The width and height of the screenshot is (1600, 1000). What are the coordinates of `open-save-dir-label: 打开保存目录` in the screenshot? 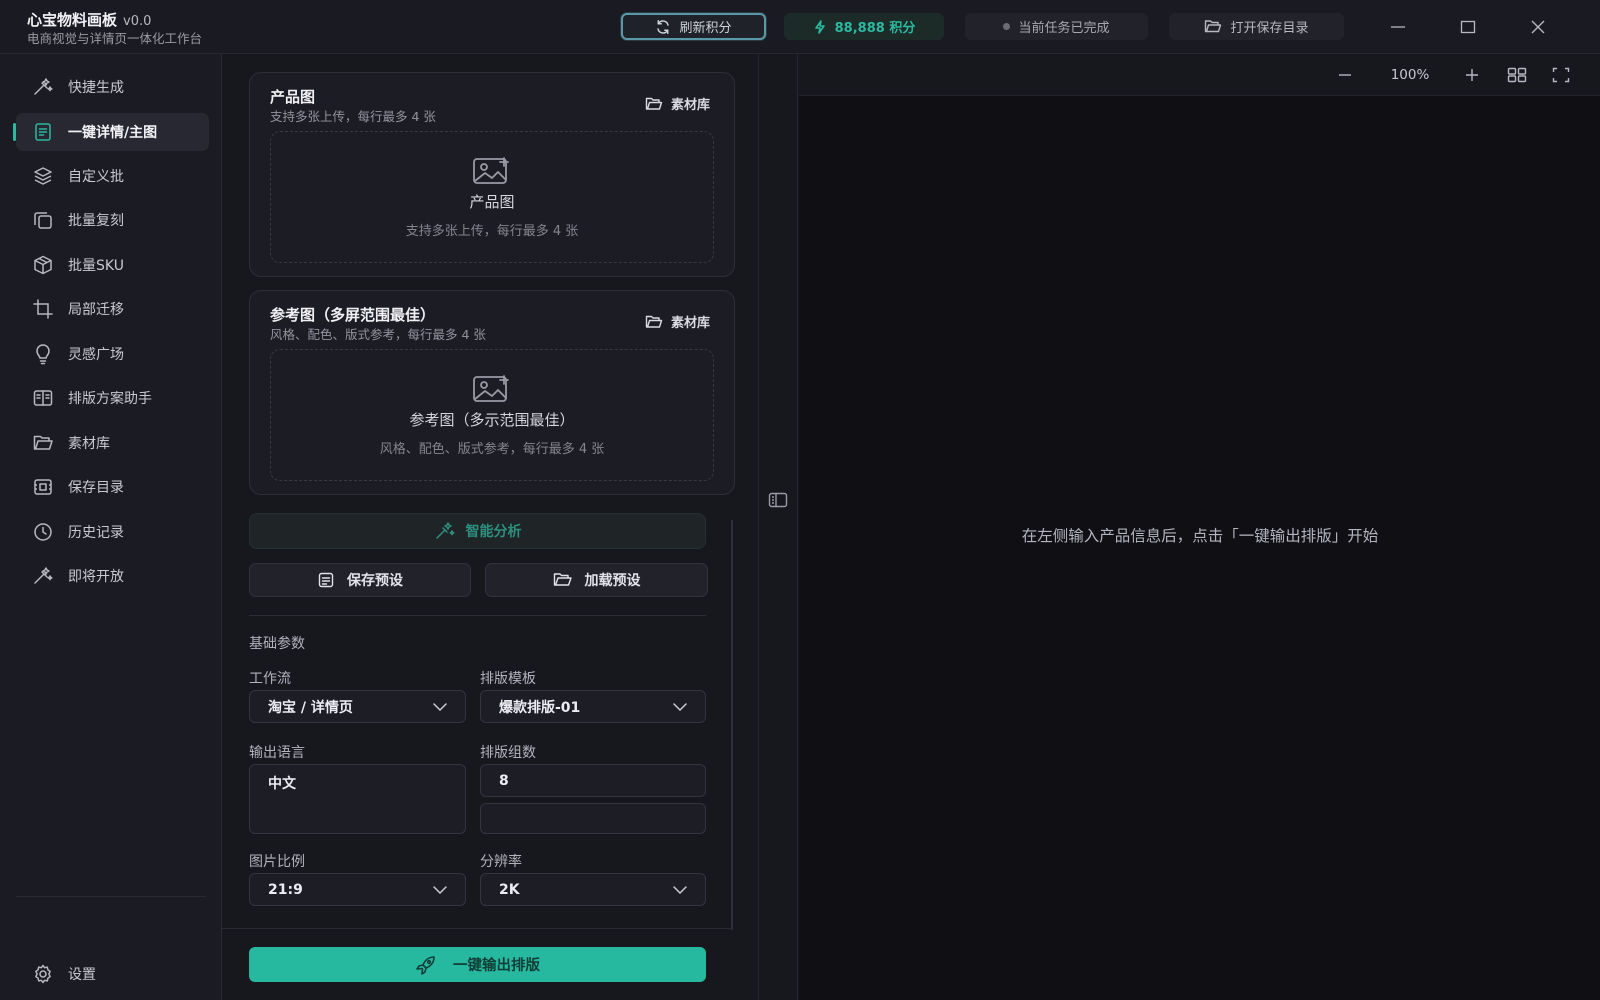 It's located at (1269, 28).